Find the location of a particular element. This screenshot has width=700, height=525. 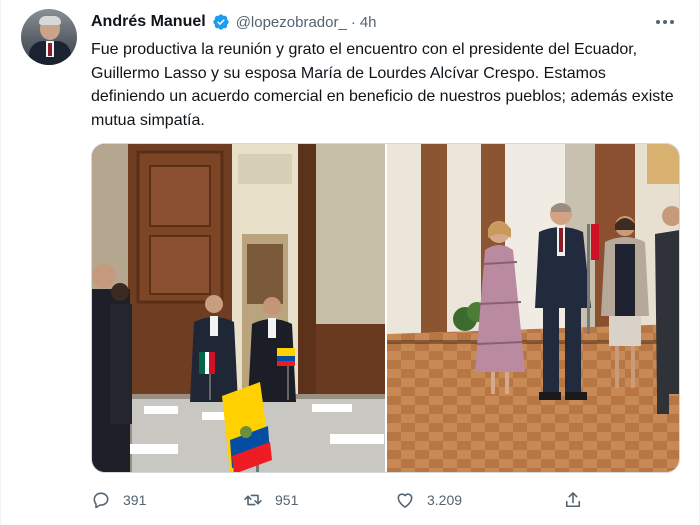

retweet-button: 951 is located at coordinates (270, 500).